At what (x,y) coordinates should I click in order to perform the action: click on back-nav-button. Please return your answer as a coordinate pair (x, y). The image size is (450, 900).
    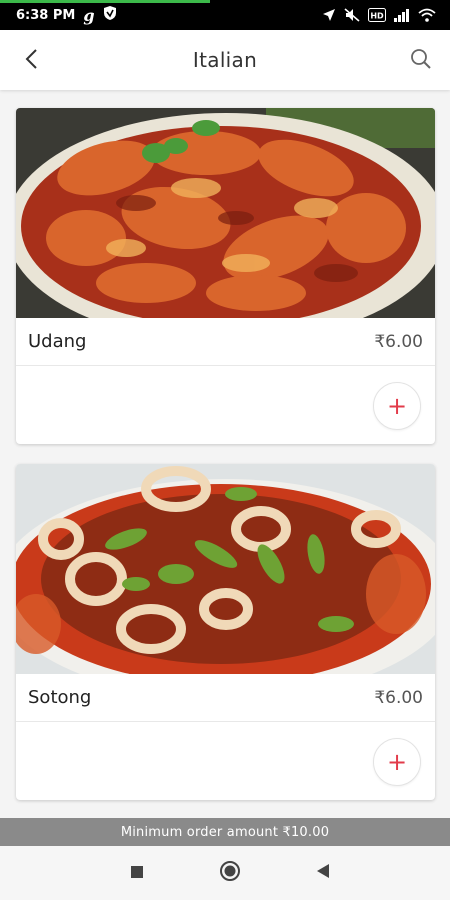
    Looking at the image, I should click on (323, 873).